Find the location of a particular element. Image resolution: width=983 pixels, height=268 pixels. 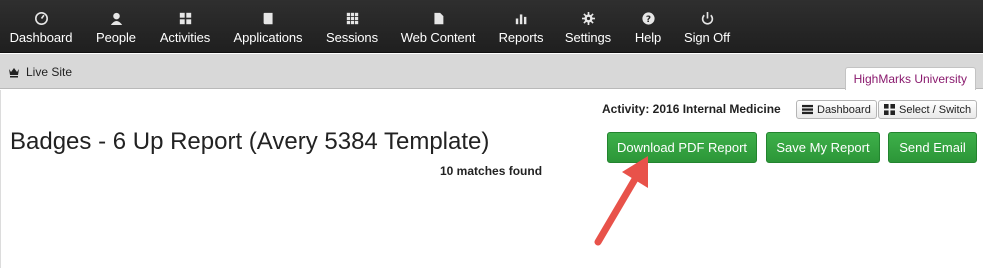

nav-label: Reports is located at coordinates (521, 37).